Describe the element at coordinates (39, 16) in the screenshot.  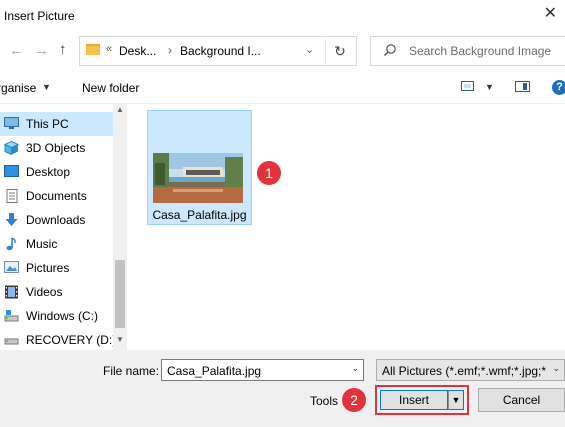
I see `window-title: Insert Picture` at that location.